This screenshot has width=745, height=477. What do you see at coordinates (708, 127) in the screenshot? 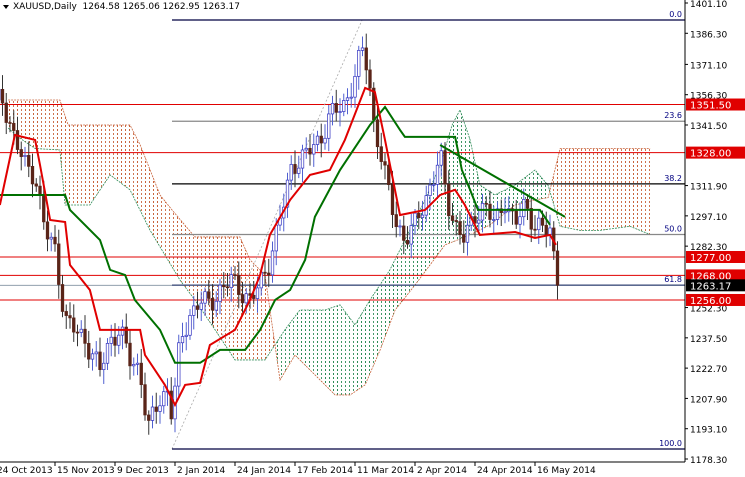
I see `price-tick-label: 1341.50` at bounding box center [708, 127].